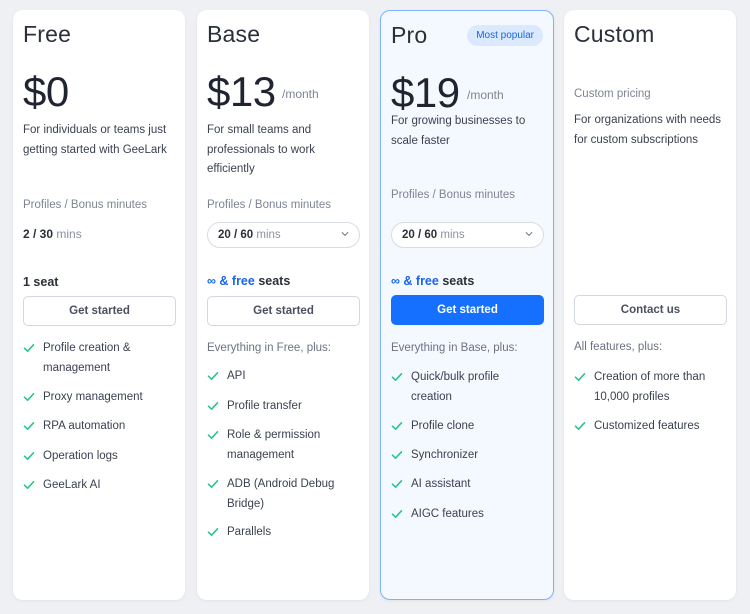 The width and height of the screenshot is (750, 614). I want to click on plan-name: Free, so click(47, 34).